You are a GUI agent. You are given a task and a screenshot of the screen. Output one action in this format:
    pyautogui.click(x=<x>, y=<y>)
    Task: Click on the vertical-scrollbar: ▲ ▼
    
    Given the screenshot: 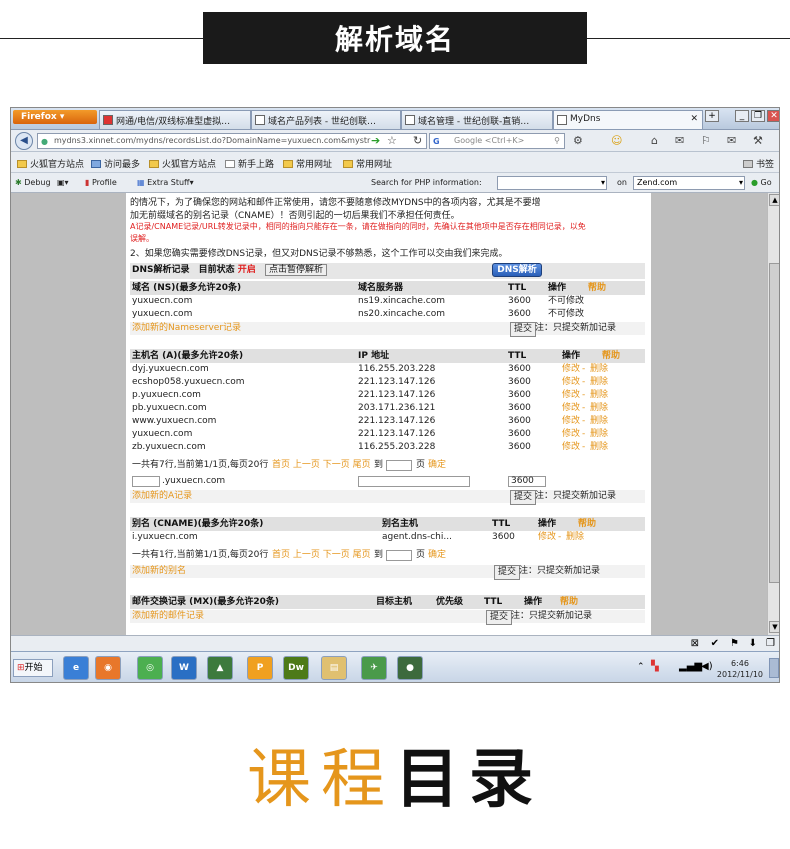 What is the action you would take?
    pyautogui.click(x=773, y=414)
    